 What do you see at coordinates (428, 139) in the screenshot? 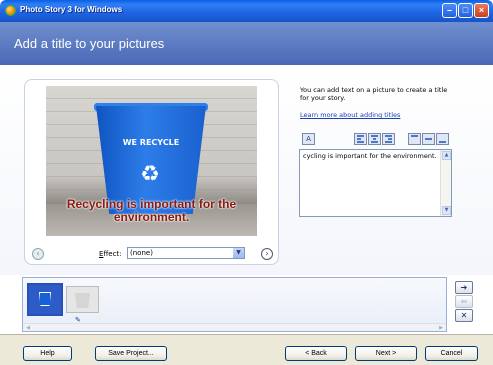
I see `valign-middle-icon` at bounding box center [428, 139].